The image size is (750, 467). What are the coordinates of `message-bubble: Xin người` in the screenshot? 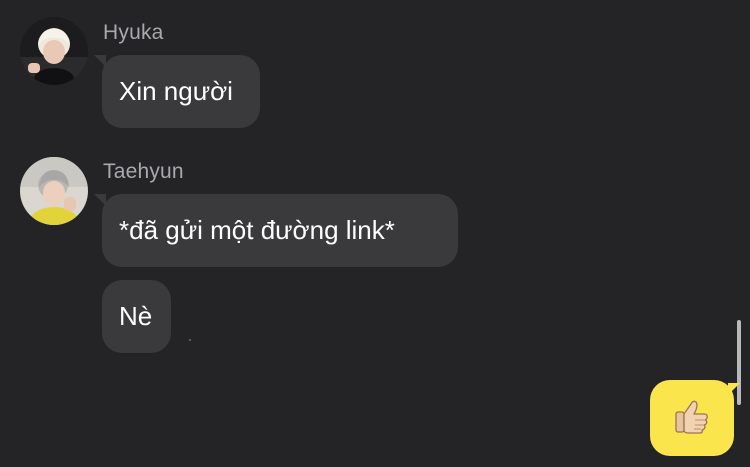 It's located at (181, 91).